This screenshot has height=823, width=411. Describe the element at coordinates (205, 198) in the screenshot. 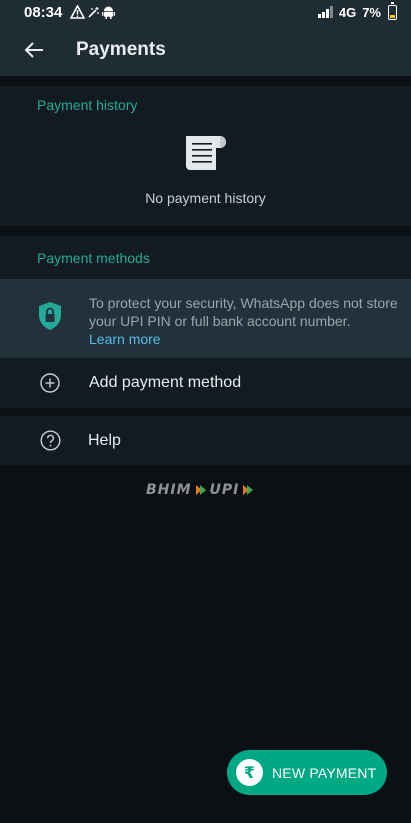

I see `empty-history-text: No payment history` at that location.